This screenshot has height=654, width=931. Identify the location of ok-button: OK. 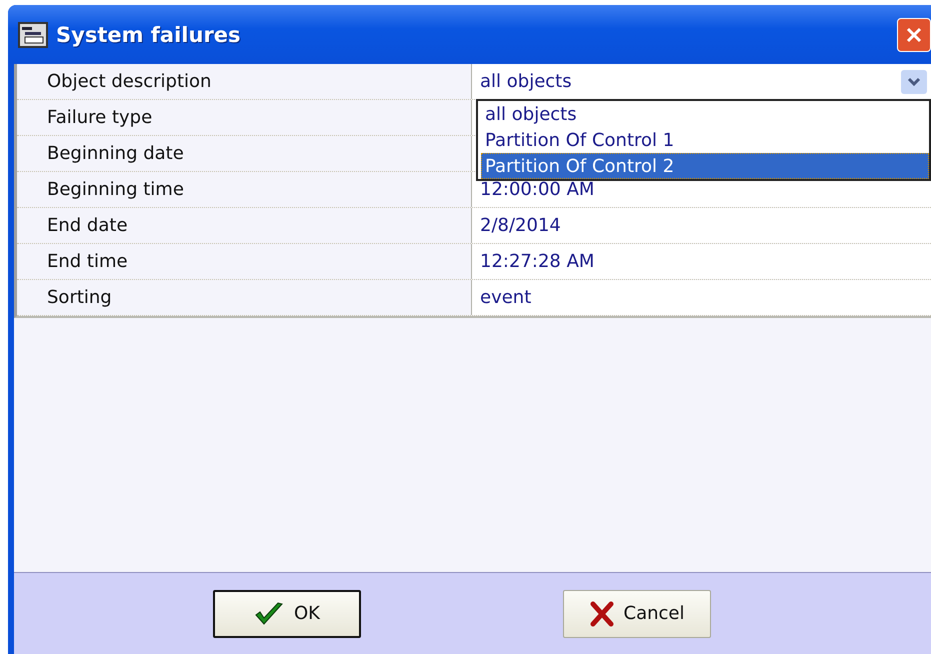
(287, 614).